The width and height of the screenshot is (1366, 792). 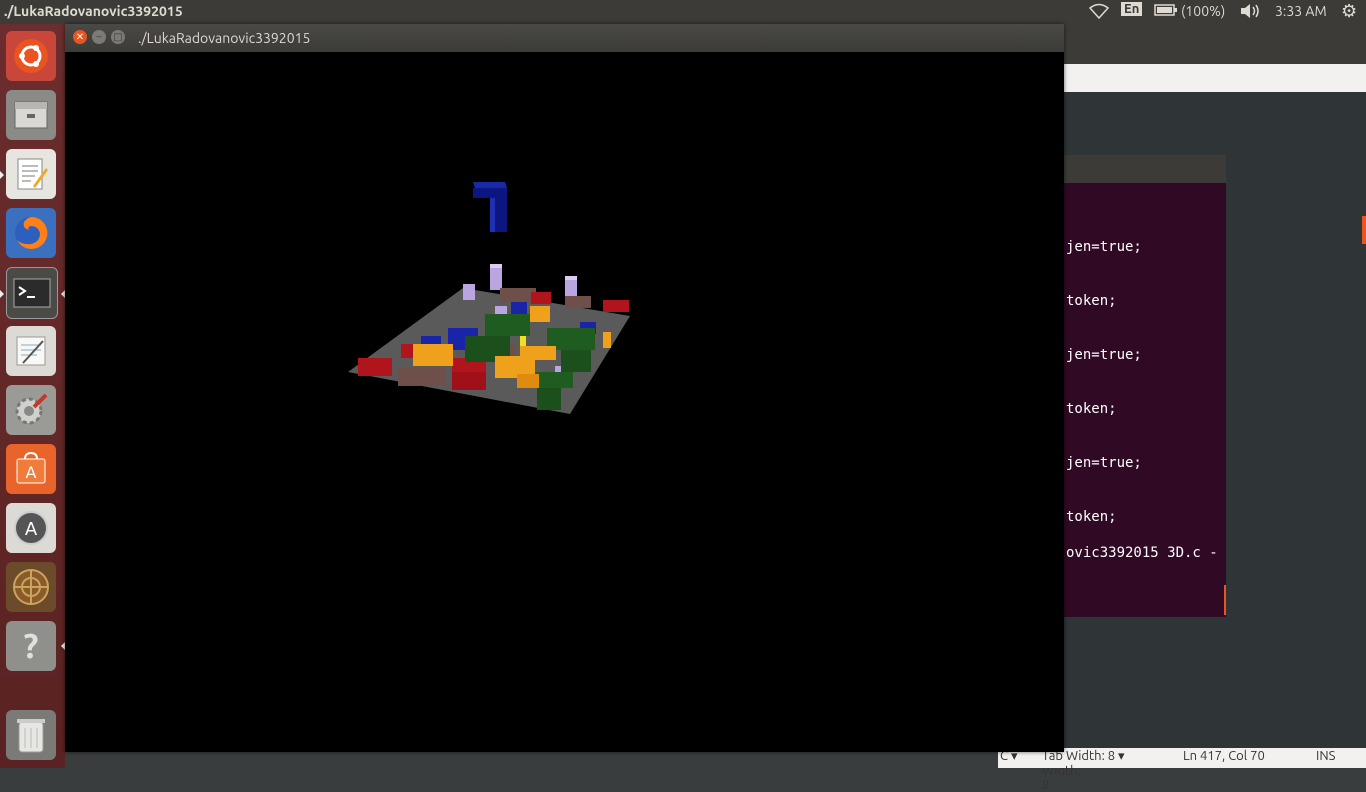 I want to click on battery-icon, so click(x=1166, y=11).